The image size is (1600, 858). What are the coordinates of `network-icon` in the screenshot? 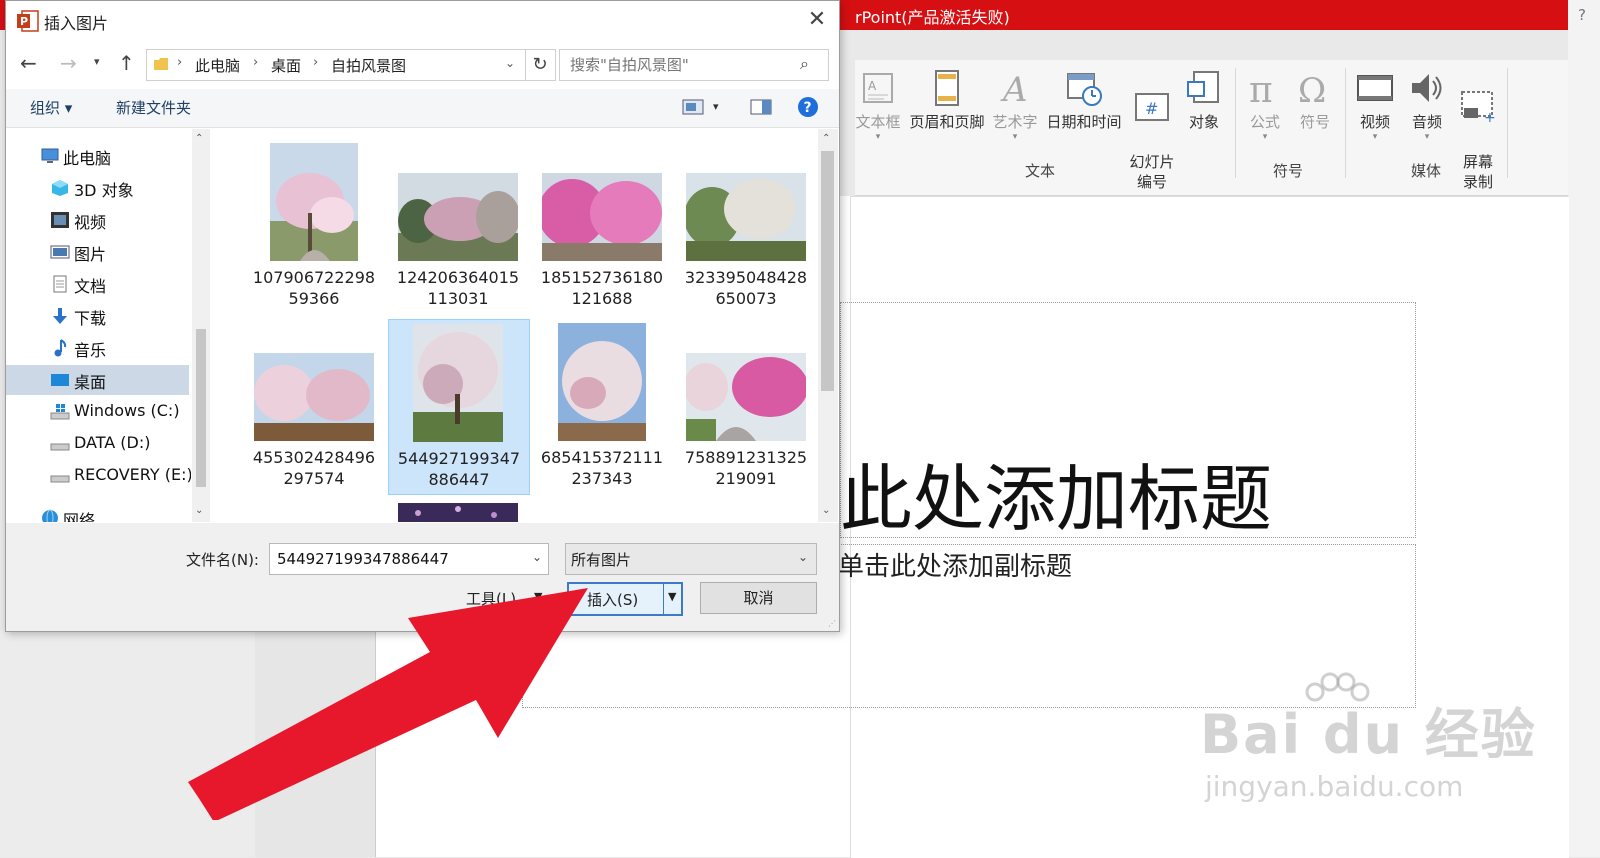 It's located at (50, 515).